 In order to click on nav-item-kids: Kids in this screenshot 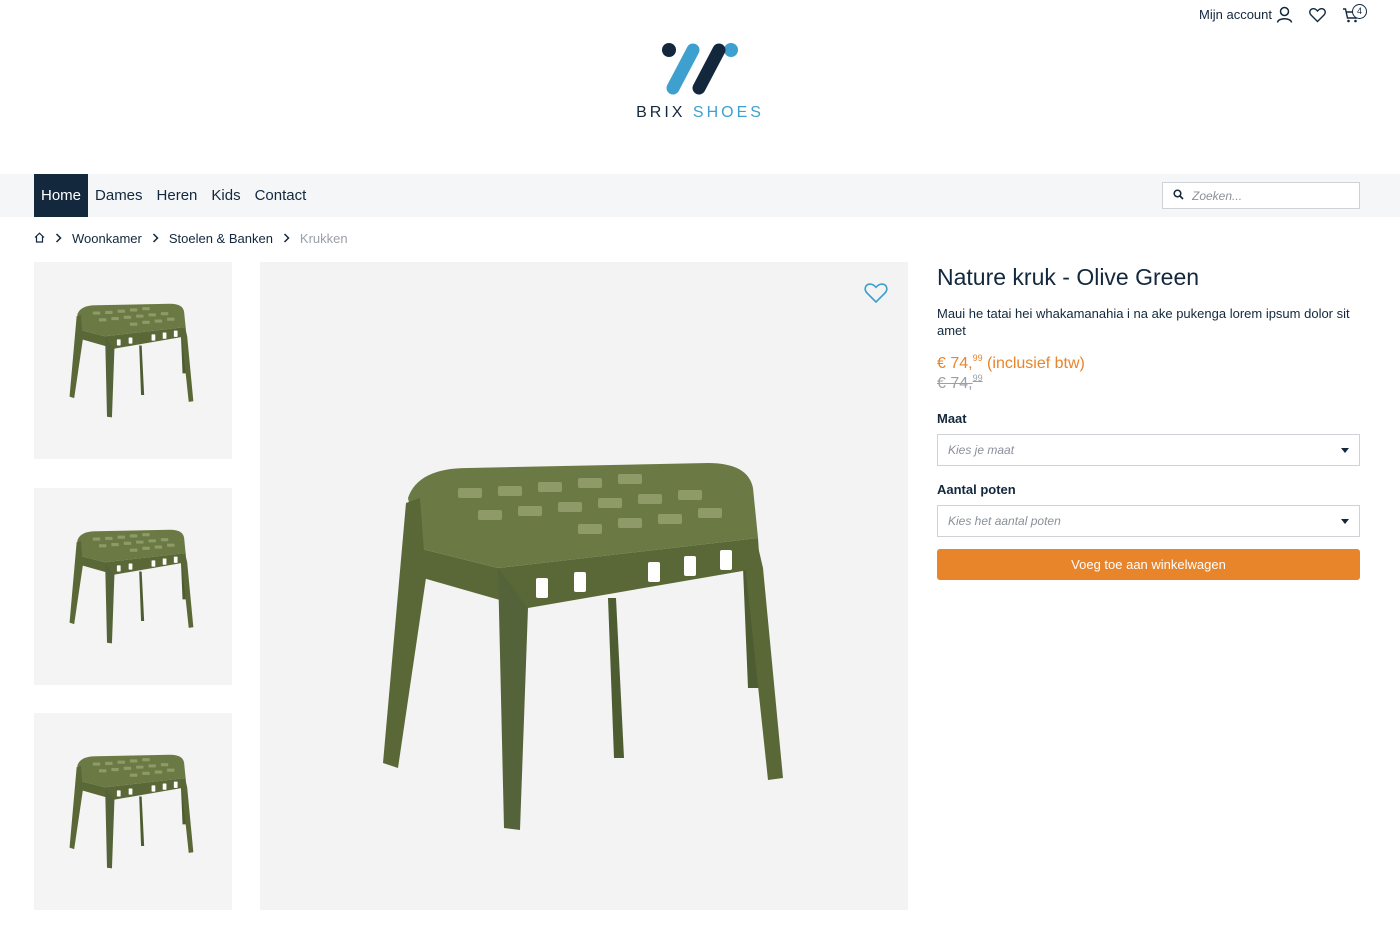, I will do `click(225, 195)`.